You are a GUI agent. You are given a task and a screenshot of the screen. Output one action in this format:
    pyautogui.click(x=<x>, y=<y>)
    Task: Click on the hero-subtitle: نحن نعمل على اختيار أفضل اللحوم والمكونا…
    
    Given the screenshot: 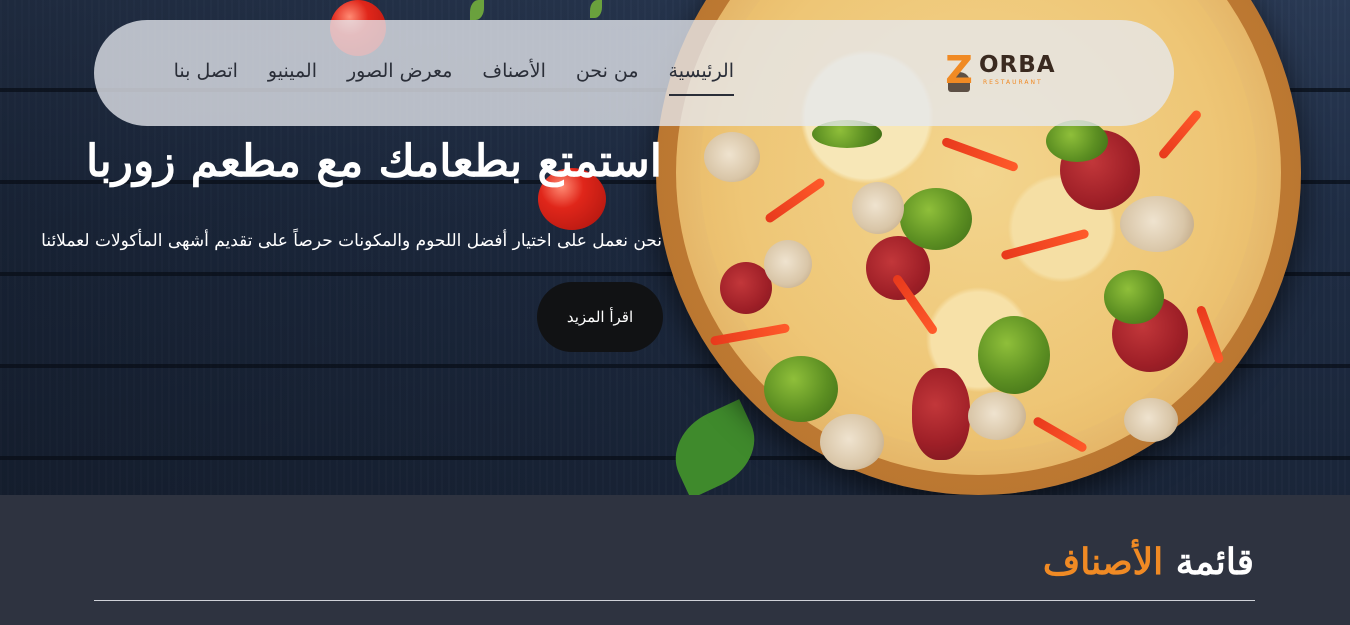 What is the action you would take?
    pyautogui.click(x=351, y=241)
    